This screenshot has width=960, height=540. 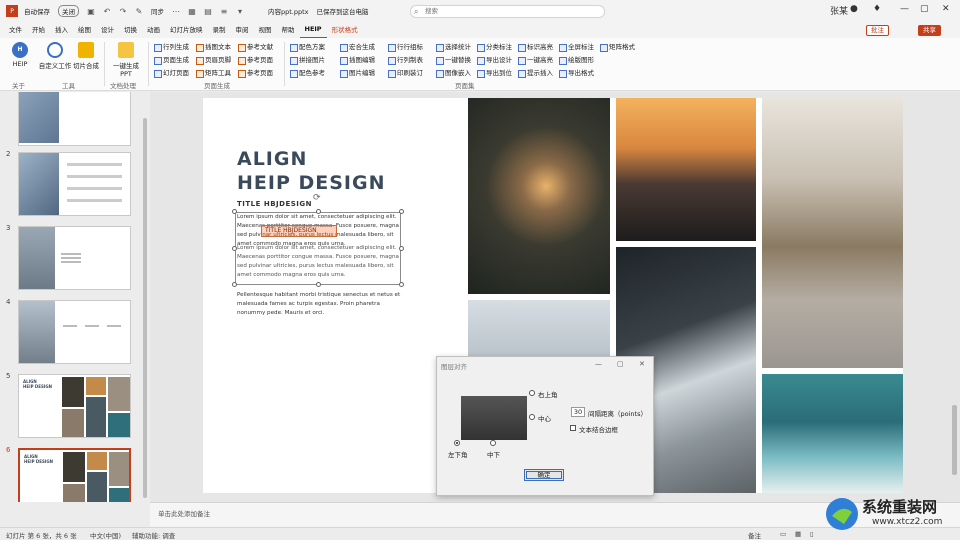 I want to click on one-click-ppt-button: 一键生成PPT, so click(x=126, y=59).